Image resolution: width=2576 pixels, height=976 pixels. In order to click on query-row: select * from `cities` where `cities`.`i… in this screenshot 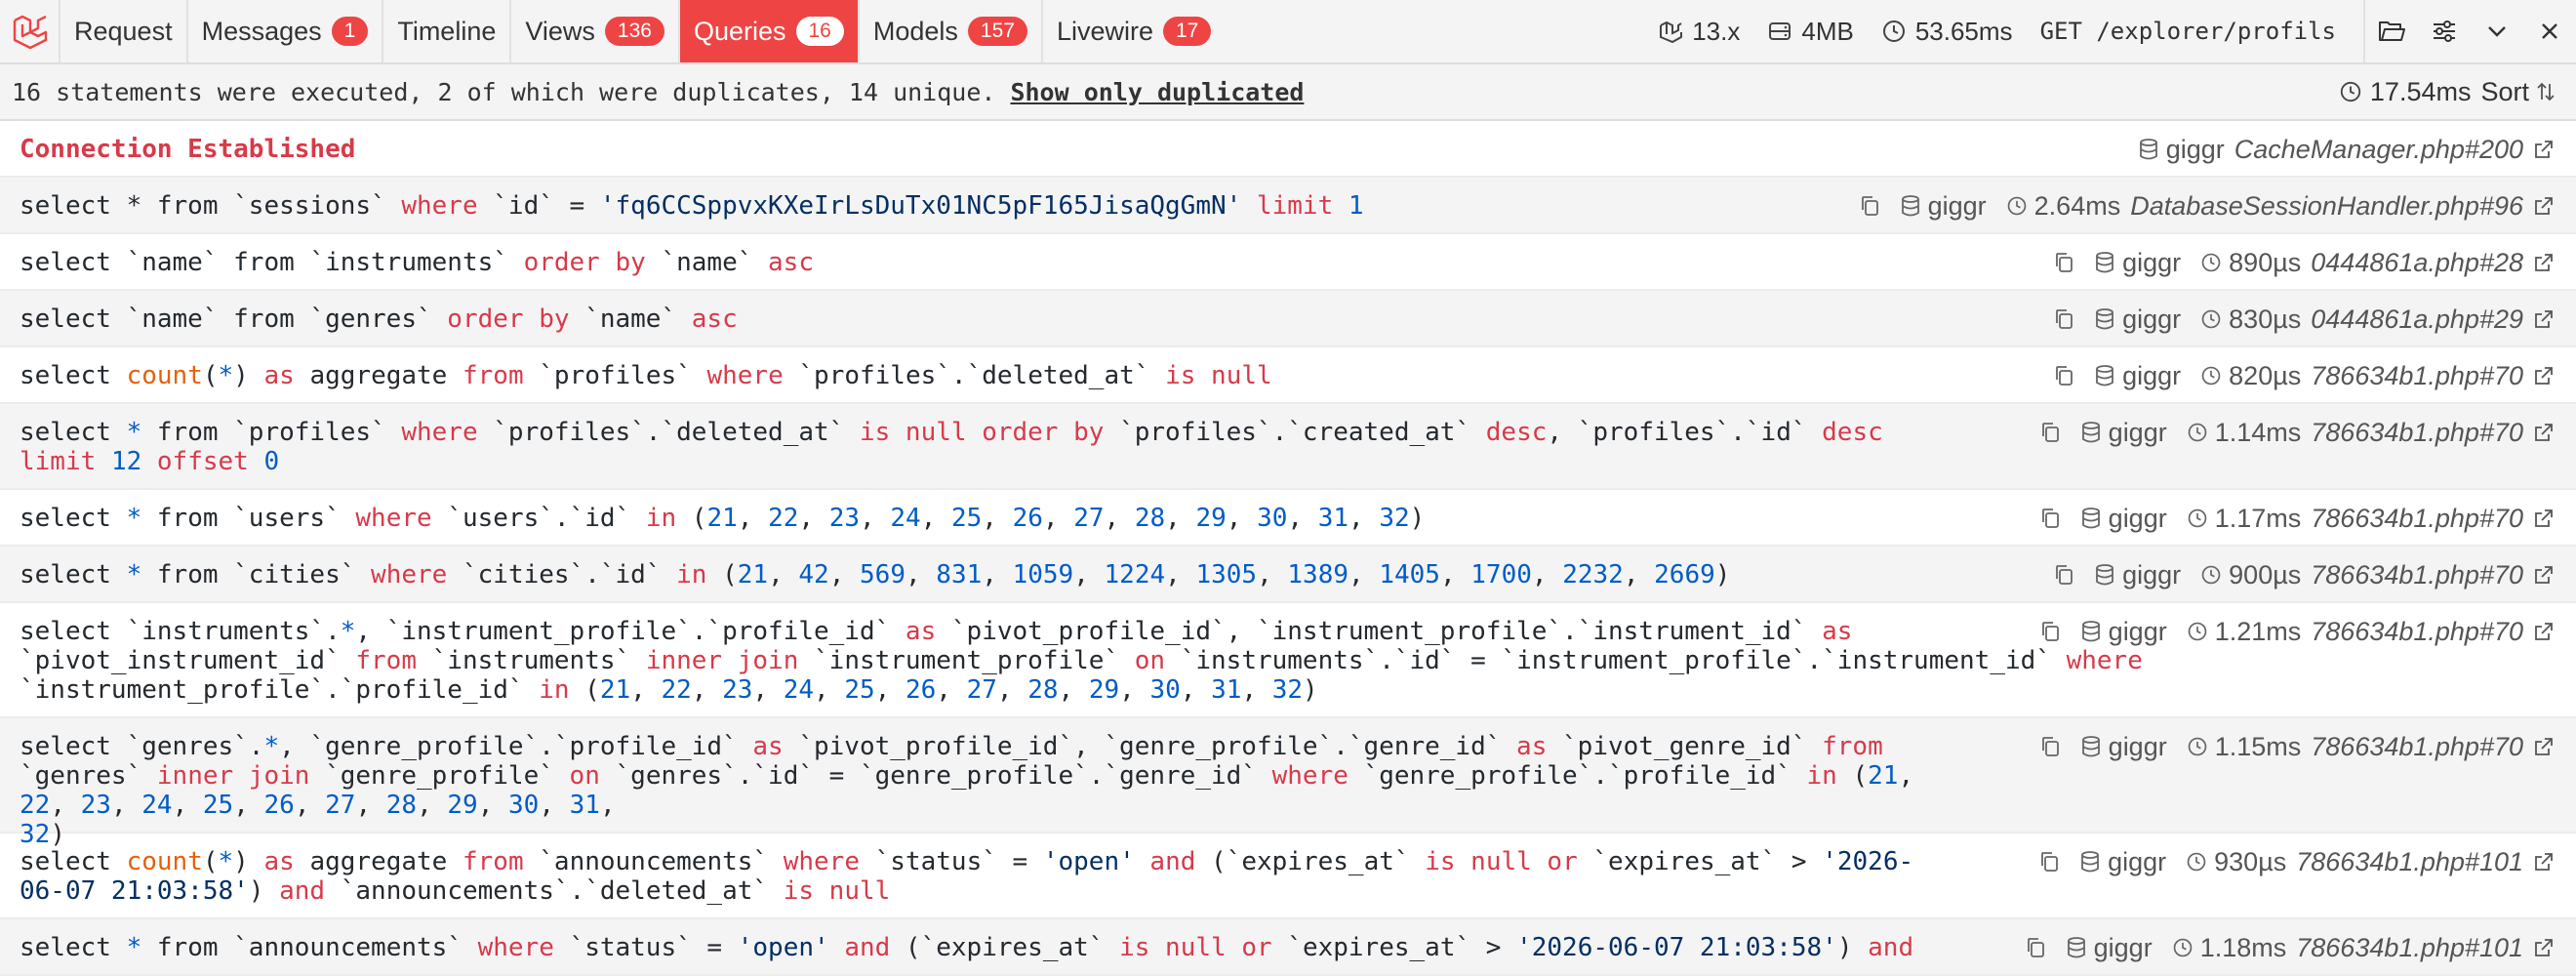, I will do `click(1288, 575)`.